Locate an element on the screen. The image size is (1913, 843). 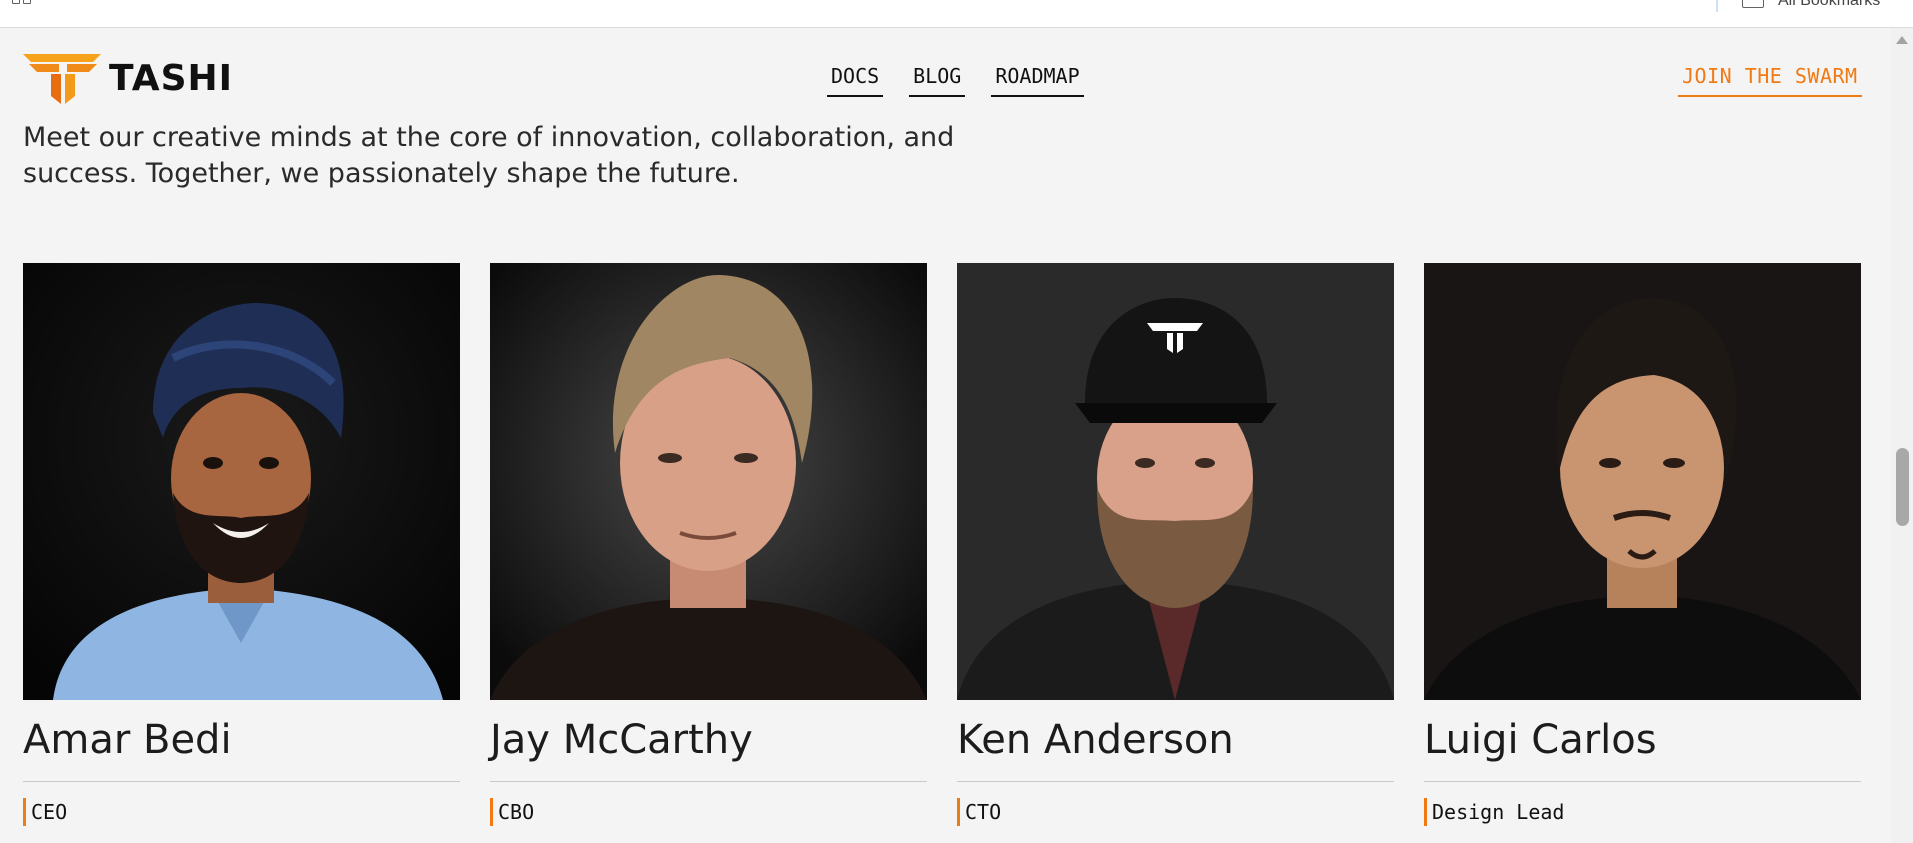
nav-docs-link: DOCS is located at coordinates (855, 80).